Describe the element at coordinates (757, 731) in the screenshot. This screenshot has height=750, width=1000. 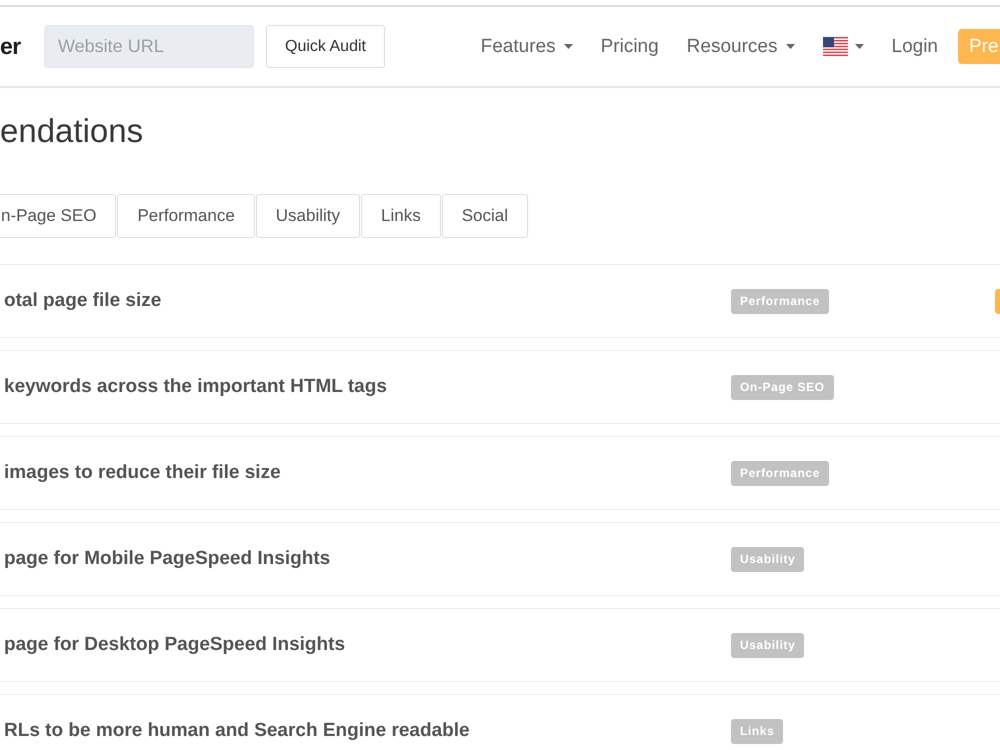
I see `category-badge: Links` at that location.